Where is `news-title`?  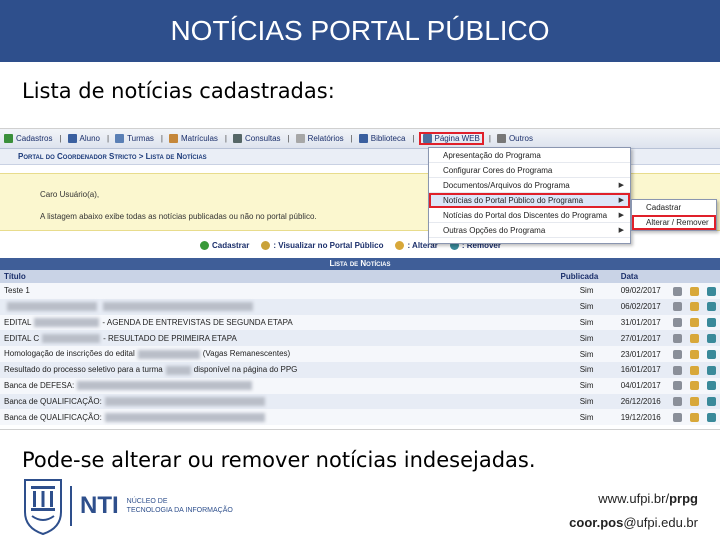 news-title is located at coordinates (278, 306).